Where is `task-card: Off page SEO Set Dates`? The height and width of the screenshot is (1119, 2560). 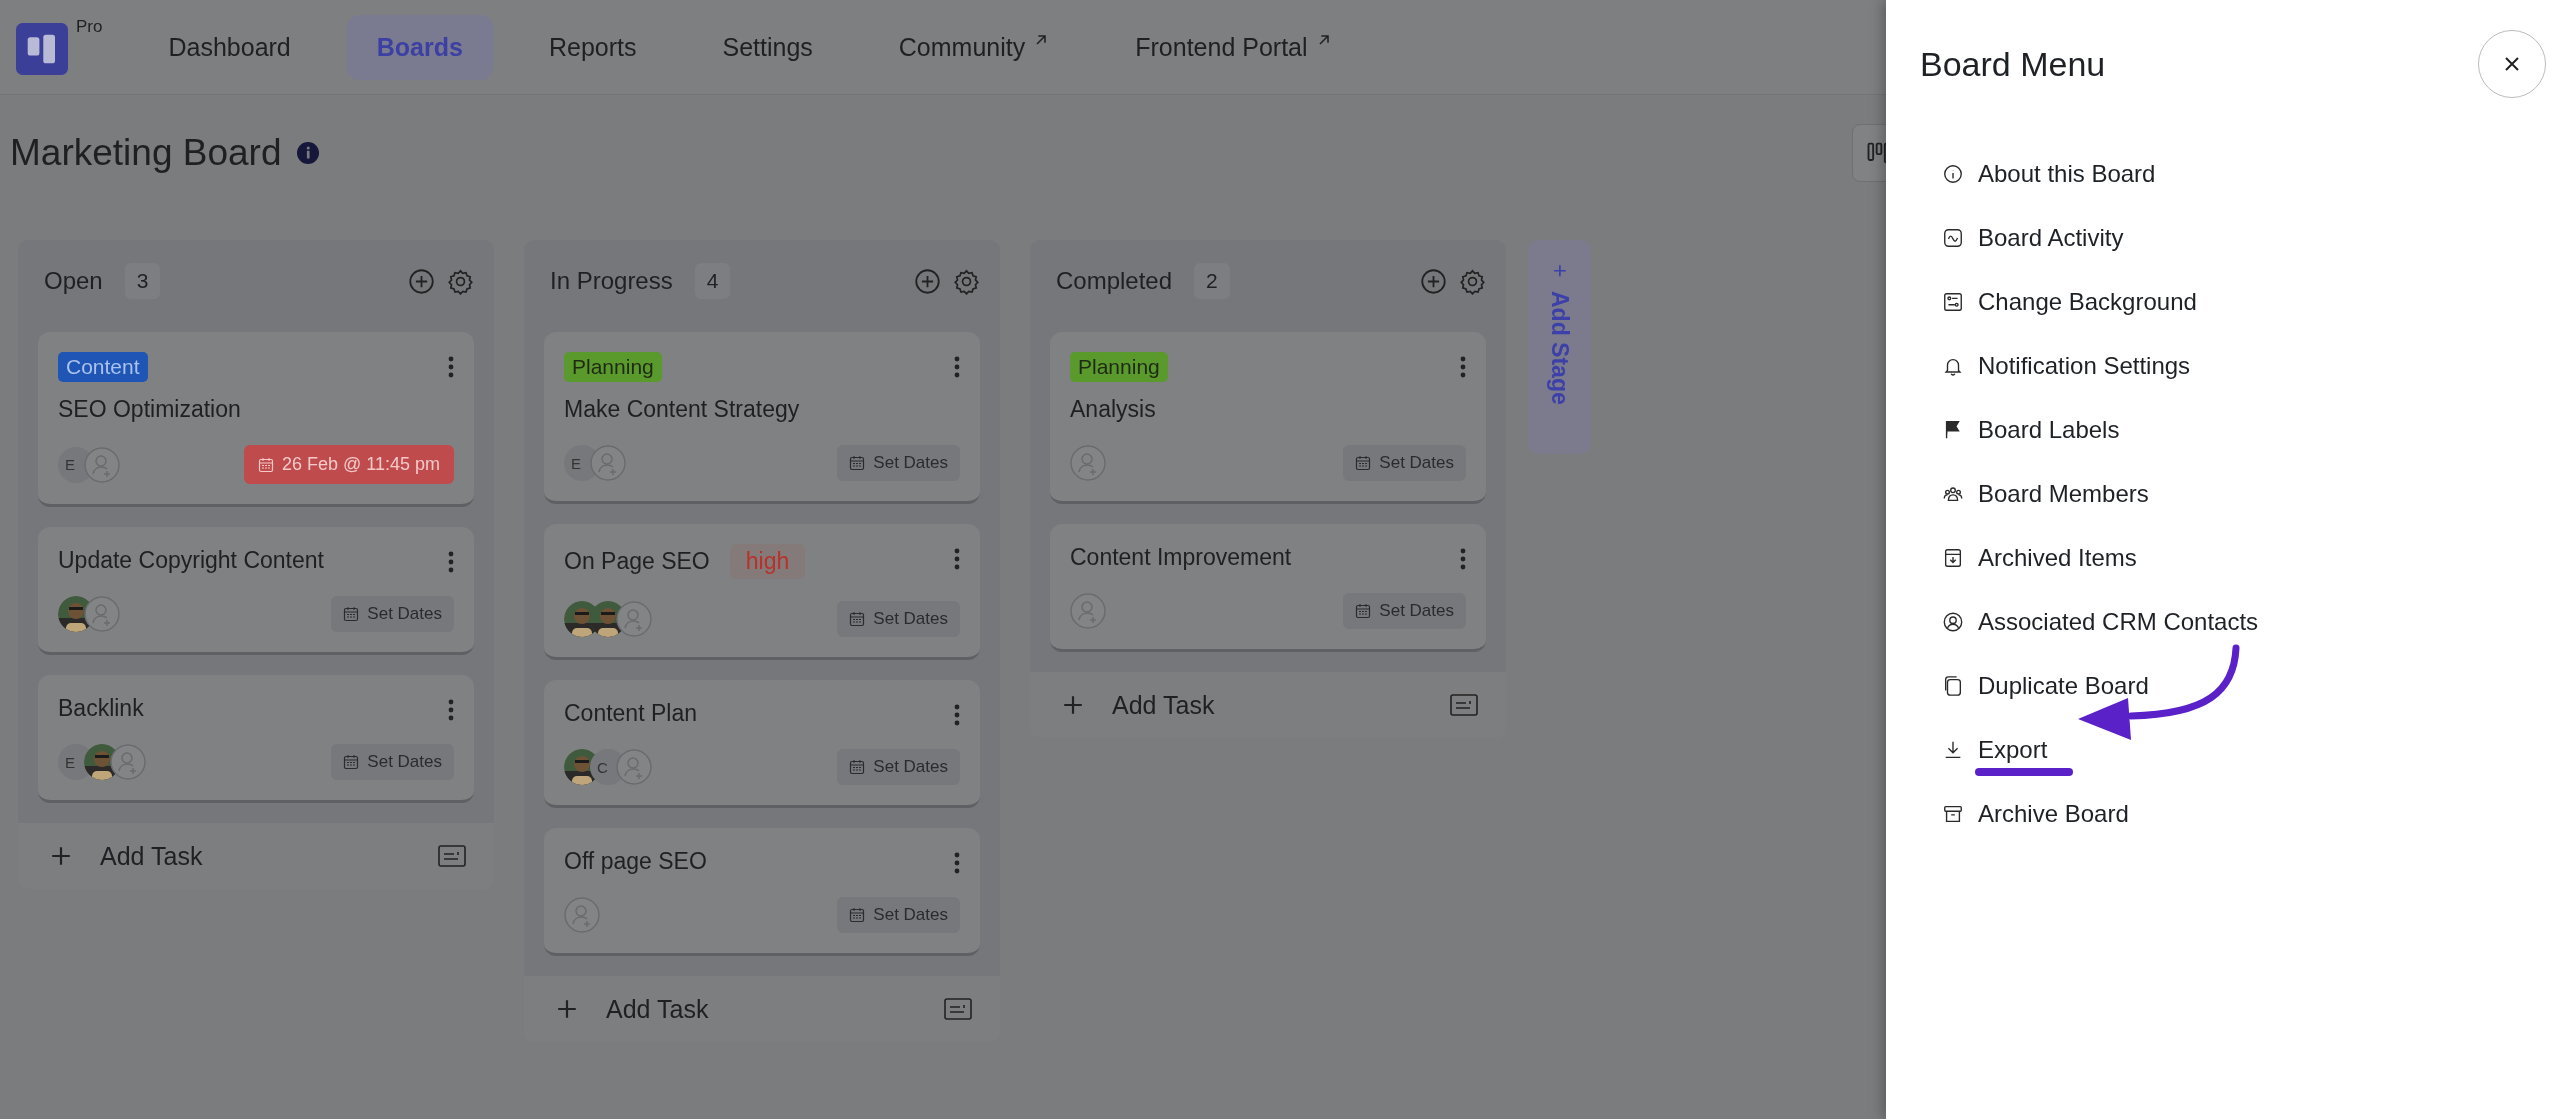 task-card: Off page SEO Set Dates is located at coordinates (762, 892).